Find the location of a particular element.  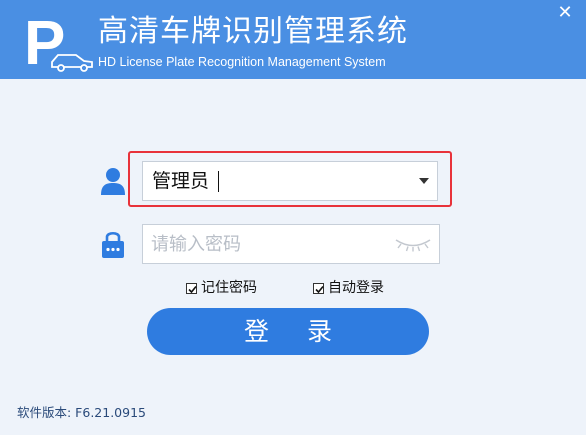

app-logo: P is located at coordinates (58, 41).